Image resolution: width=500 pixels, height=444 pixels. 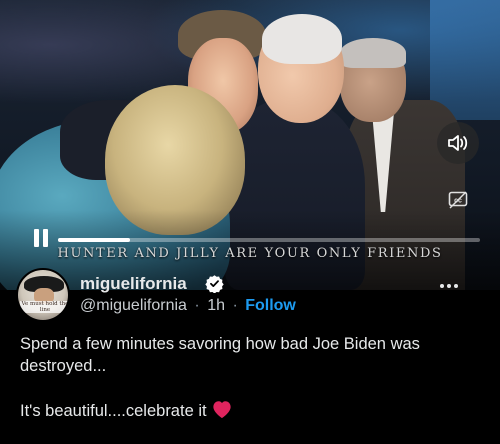 I want to click on post-text-content: It's beautiful....celebrate it, so click(x=113, y=411).